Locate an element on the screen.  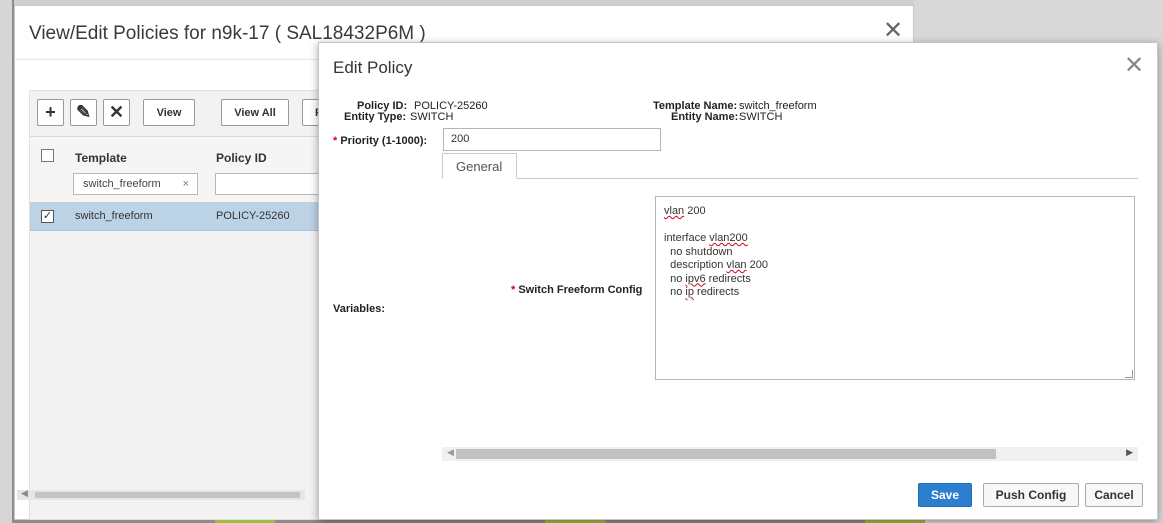
cancel-button: Cancel is located at coordinates (1114, 495).